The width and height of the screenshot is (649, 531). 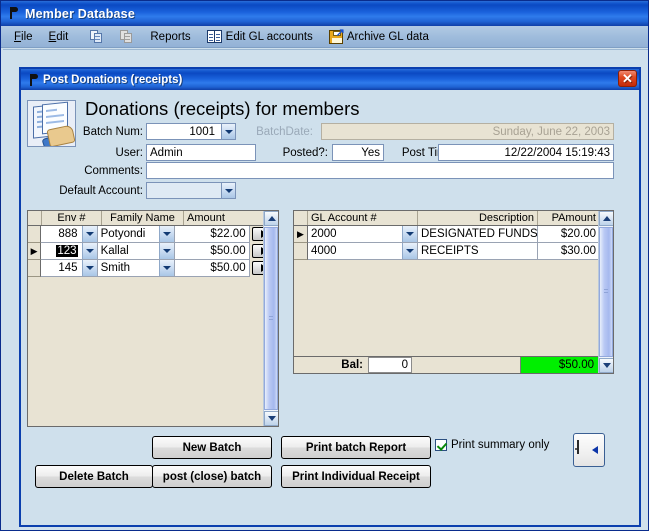 I want to click on book-icon, so click(x=214, y=36).